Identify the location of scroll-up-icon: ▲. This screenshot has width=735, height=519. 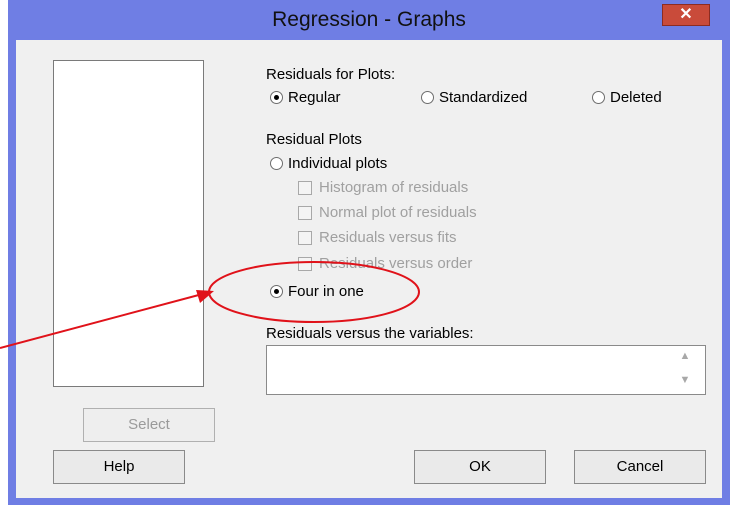
(685, 358).